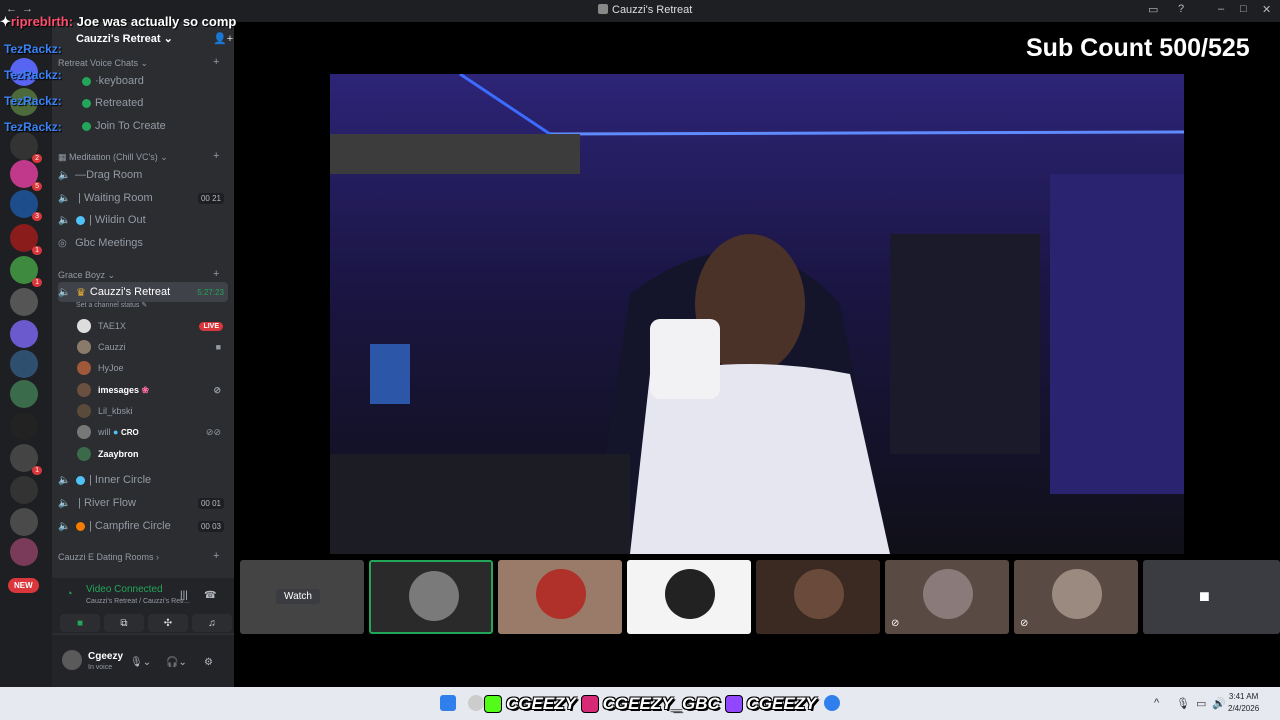  What do you see at coordinates (26, 175) in the screenshot?
I see `server-icon: 5` at bounding box center [26, 175].